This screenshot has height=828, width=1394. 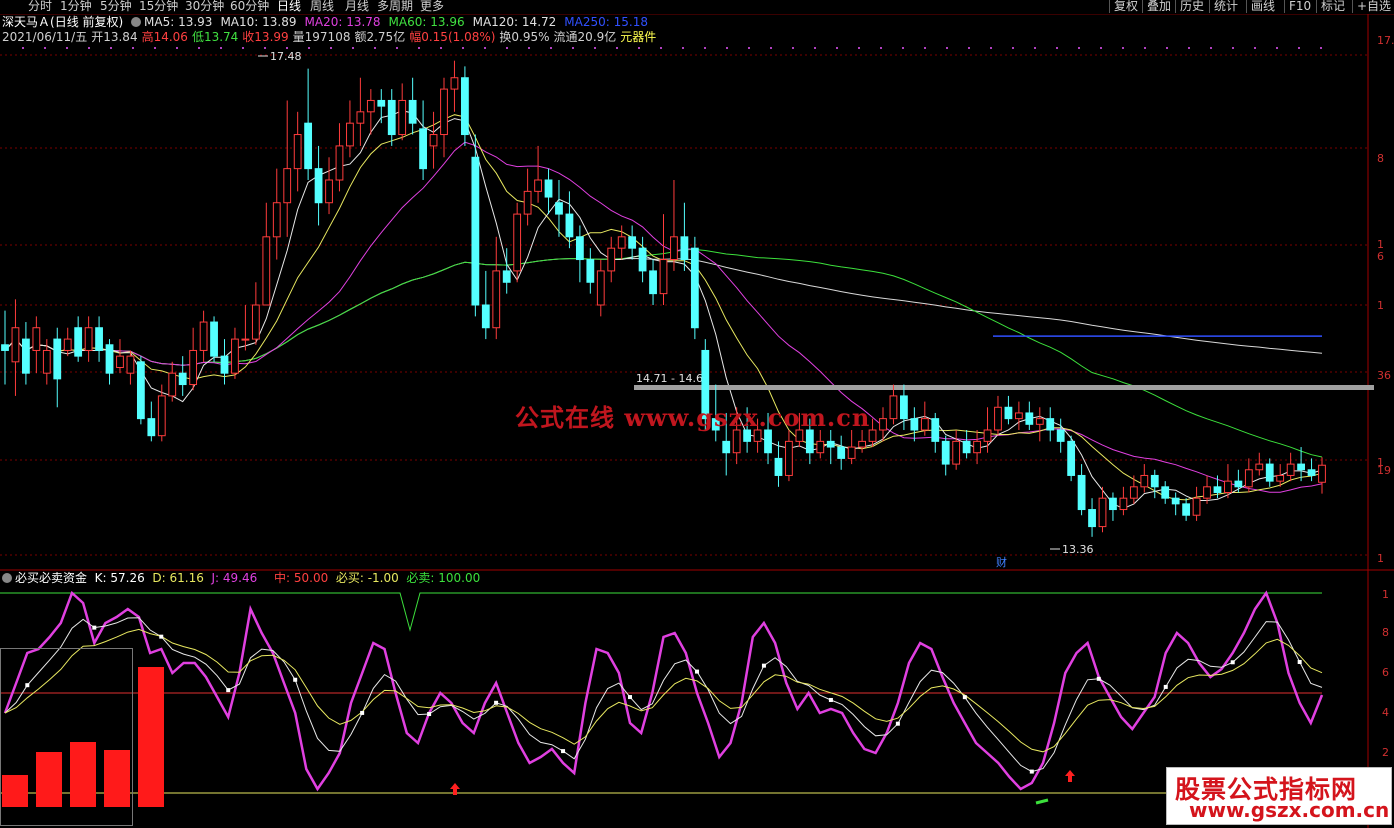 What do you see at coordinates (367, 578) in the screenshot?
I see `indicator-buy: 必买: -1.00` at bounding box center [367, 578].